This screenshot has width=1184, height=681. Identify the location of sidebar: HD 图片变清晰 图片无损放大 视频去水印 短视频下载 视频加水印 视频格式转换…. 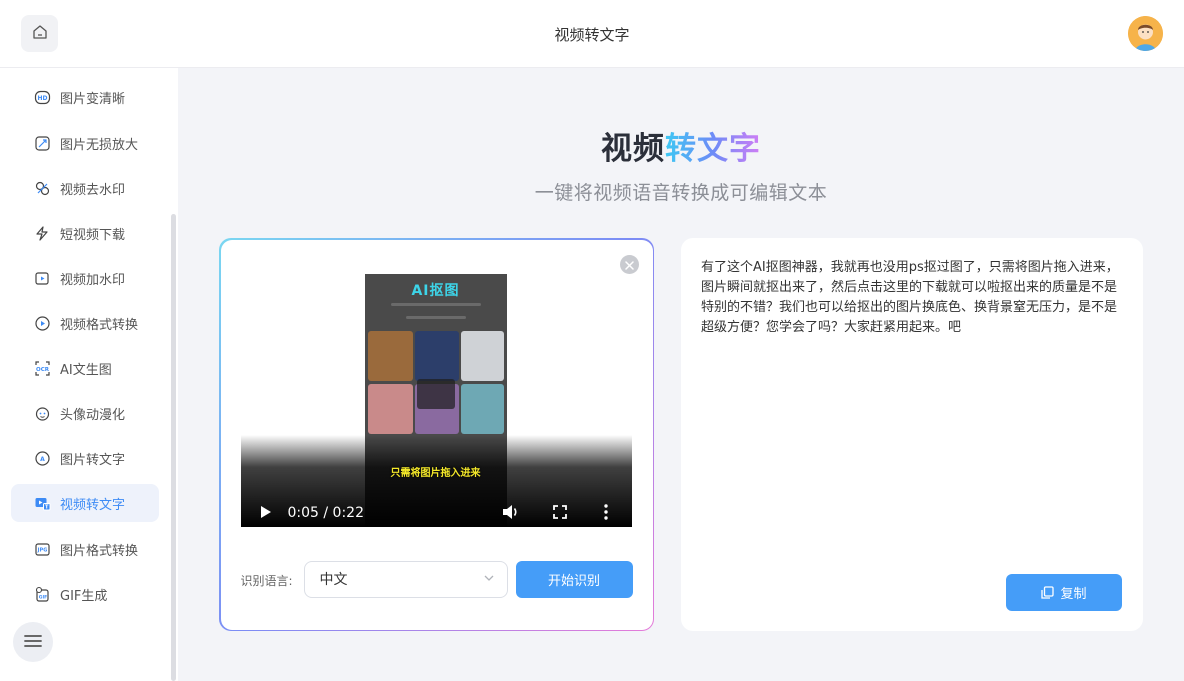
(89, 374).